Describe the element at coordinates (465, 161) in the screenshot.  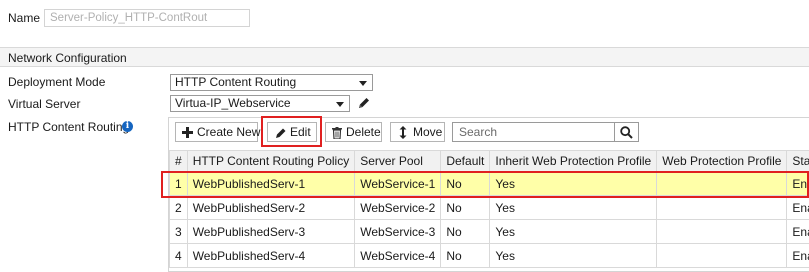
I see `column-header-default: Default` at that location.